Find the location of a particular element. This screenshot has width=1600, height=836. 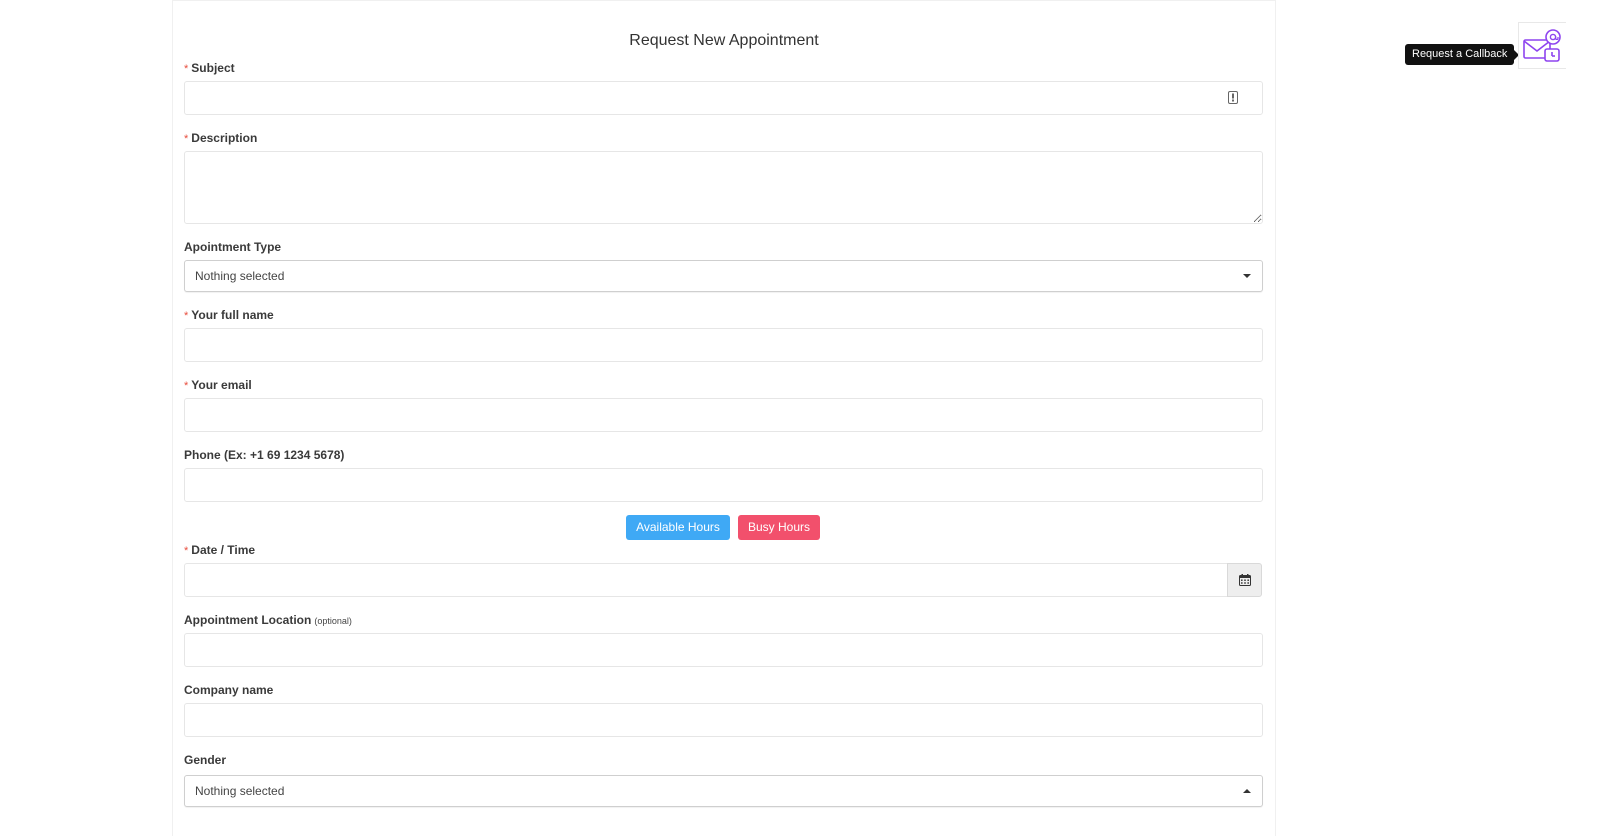

appointment-type-select: Nothing selected is located at coordinates (723, 276).